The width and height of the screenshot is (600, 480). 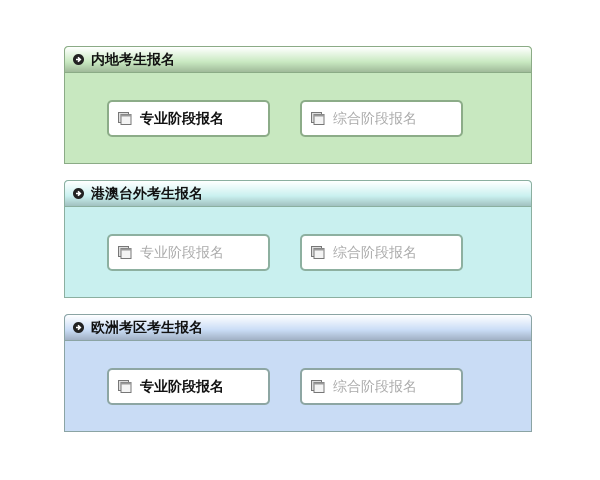 What do you see at coordinates (147, 327) in the screenshot?
I see `panel-title: 欧洲考区考生报名` at bounding box center [147, 327].